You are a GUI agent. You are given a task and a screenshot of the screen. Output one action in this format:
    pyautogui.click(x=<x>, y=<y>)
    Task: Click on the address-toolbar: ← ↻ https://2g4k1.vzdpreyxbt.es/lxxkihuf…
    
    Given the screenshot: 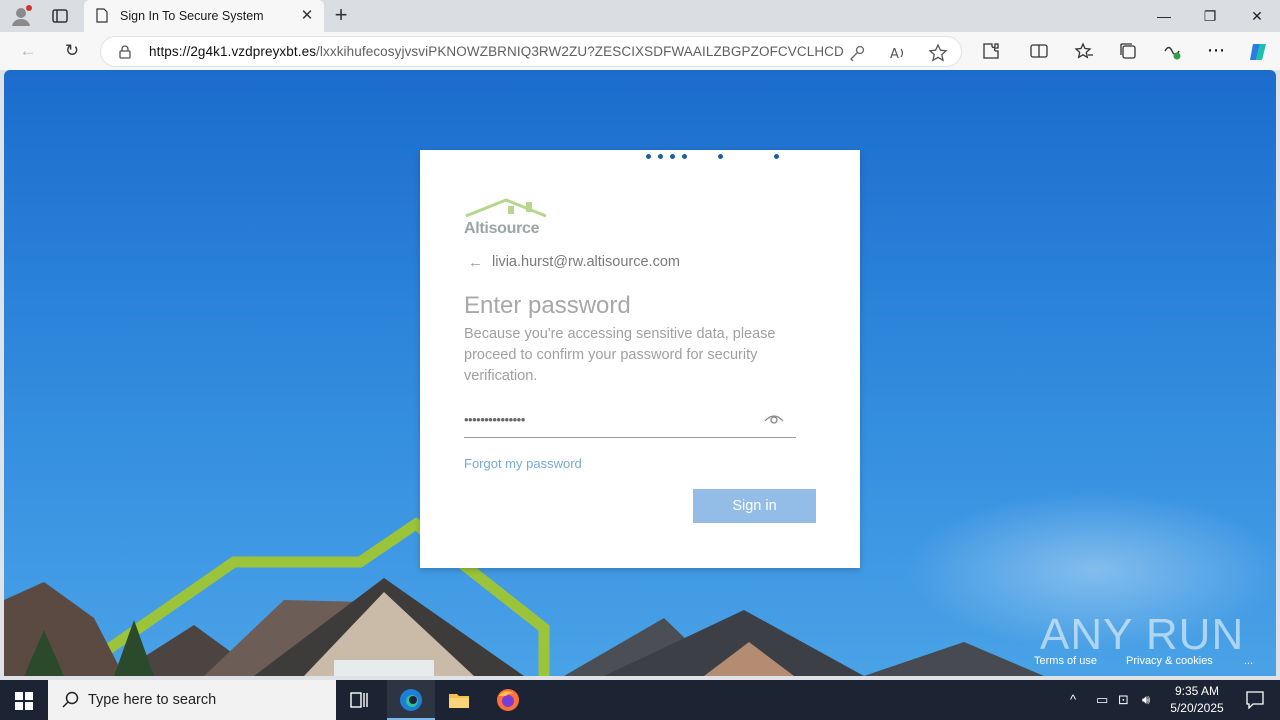 What is the action you would take?
    pyautogui.click(x=640, y=51)
    